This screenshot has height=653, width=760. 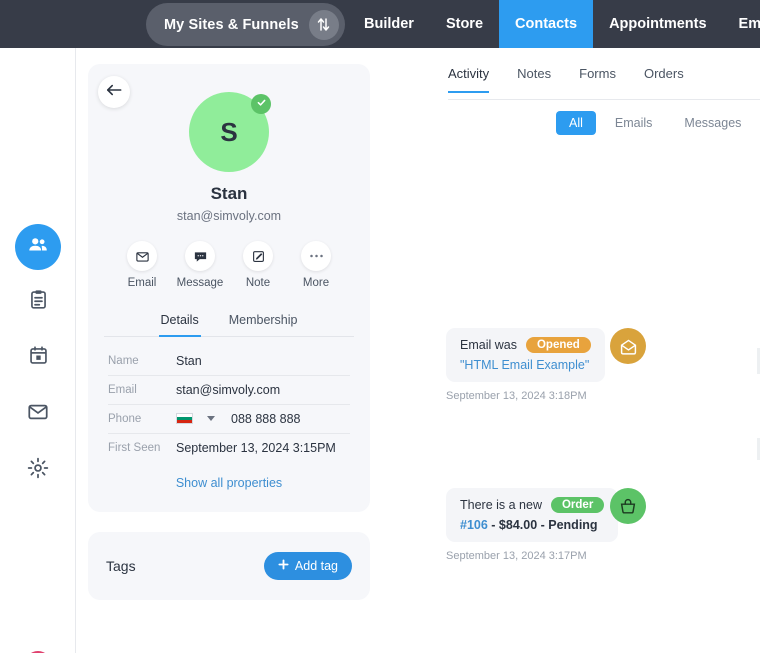 I want to click on ellipsis-icon, so click(x=316, y=256).